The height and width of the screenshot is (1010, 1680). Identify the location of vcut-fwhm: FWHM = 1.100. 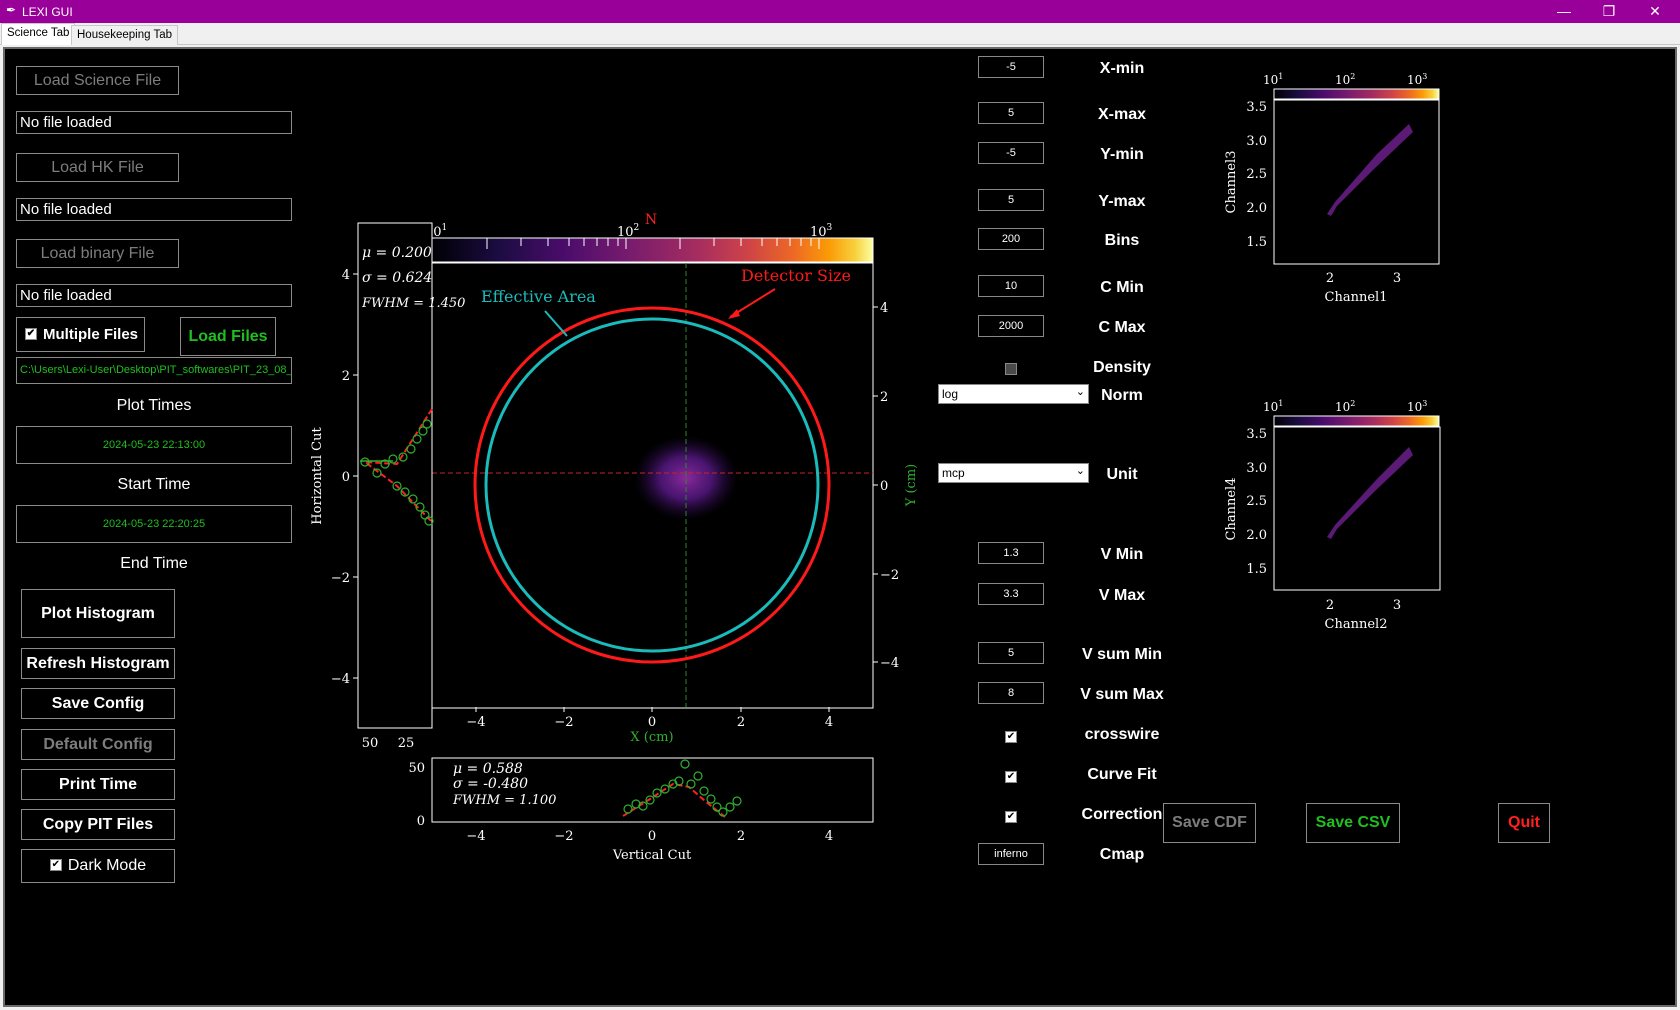
(504, 800).